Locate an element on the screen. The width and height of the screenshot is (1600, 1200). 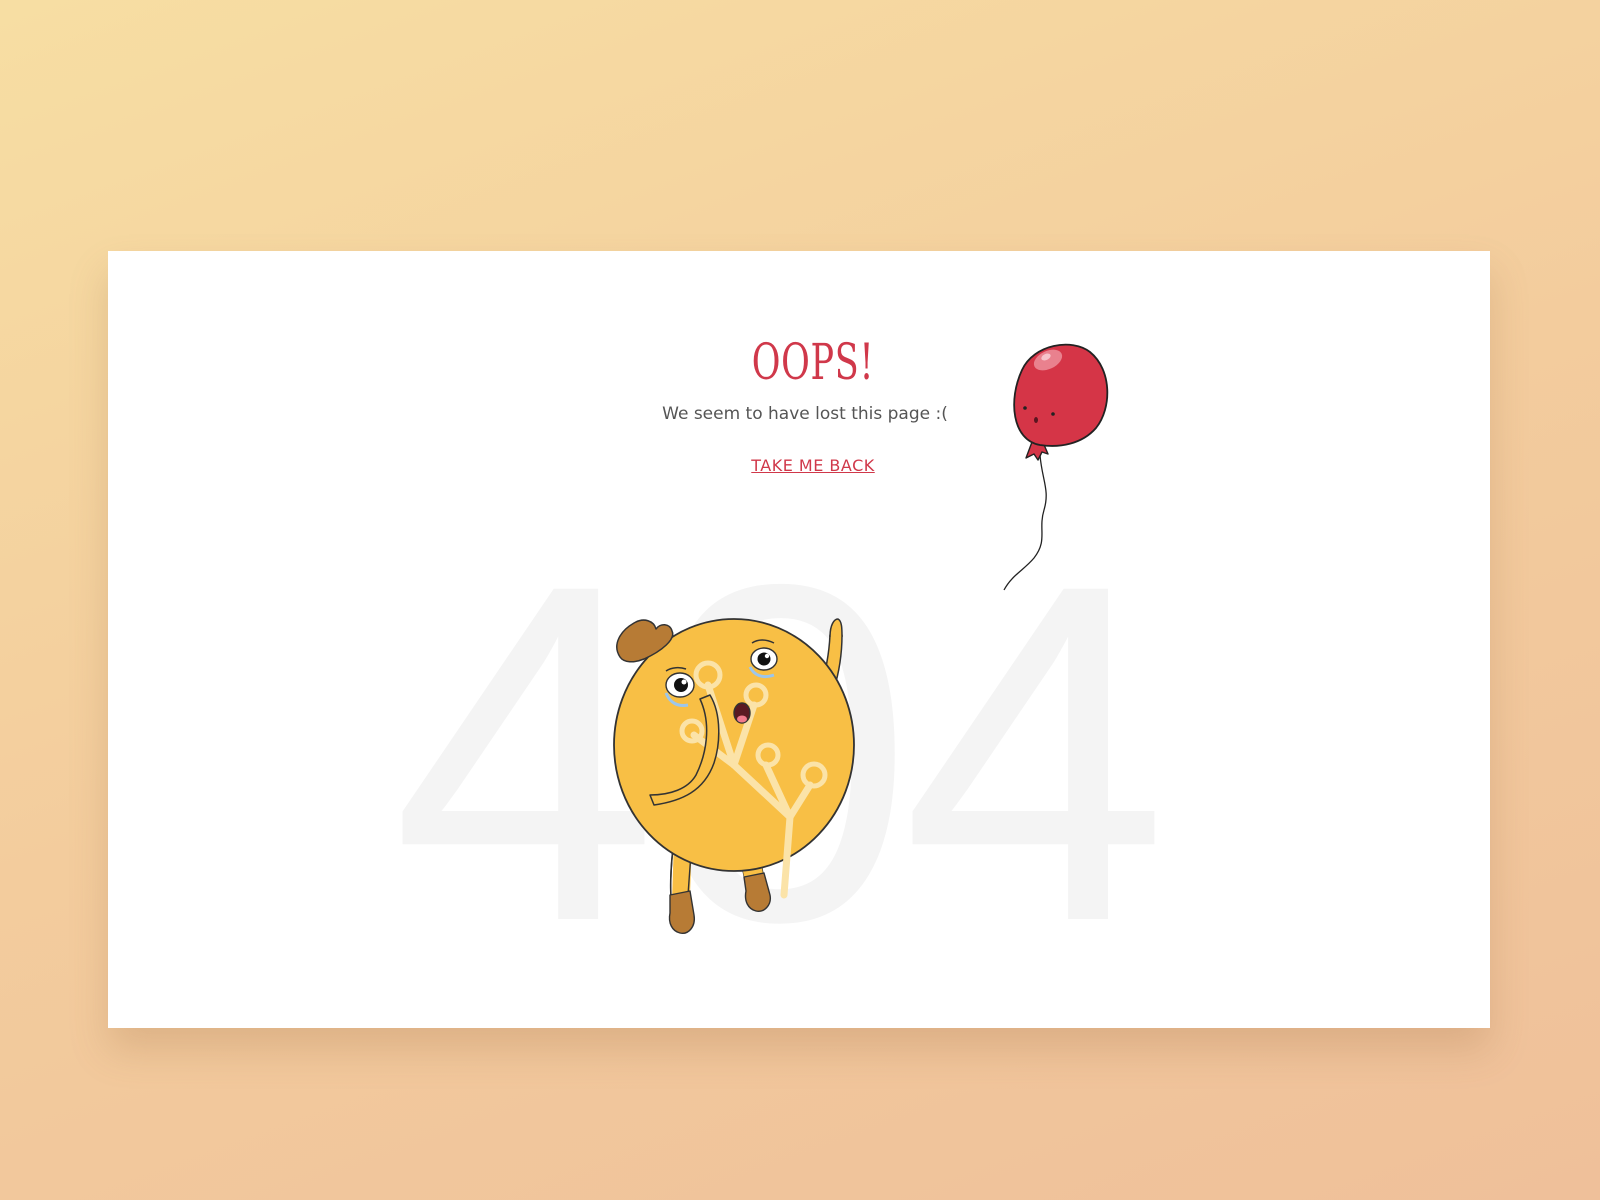
red-balloon-illustration is located at coordinates (1056, 467).